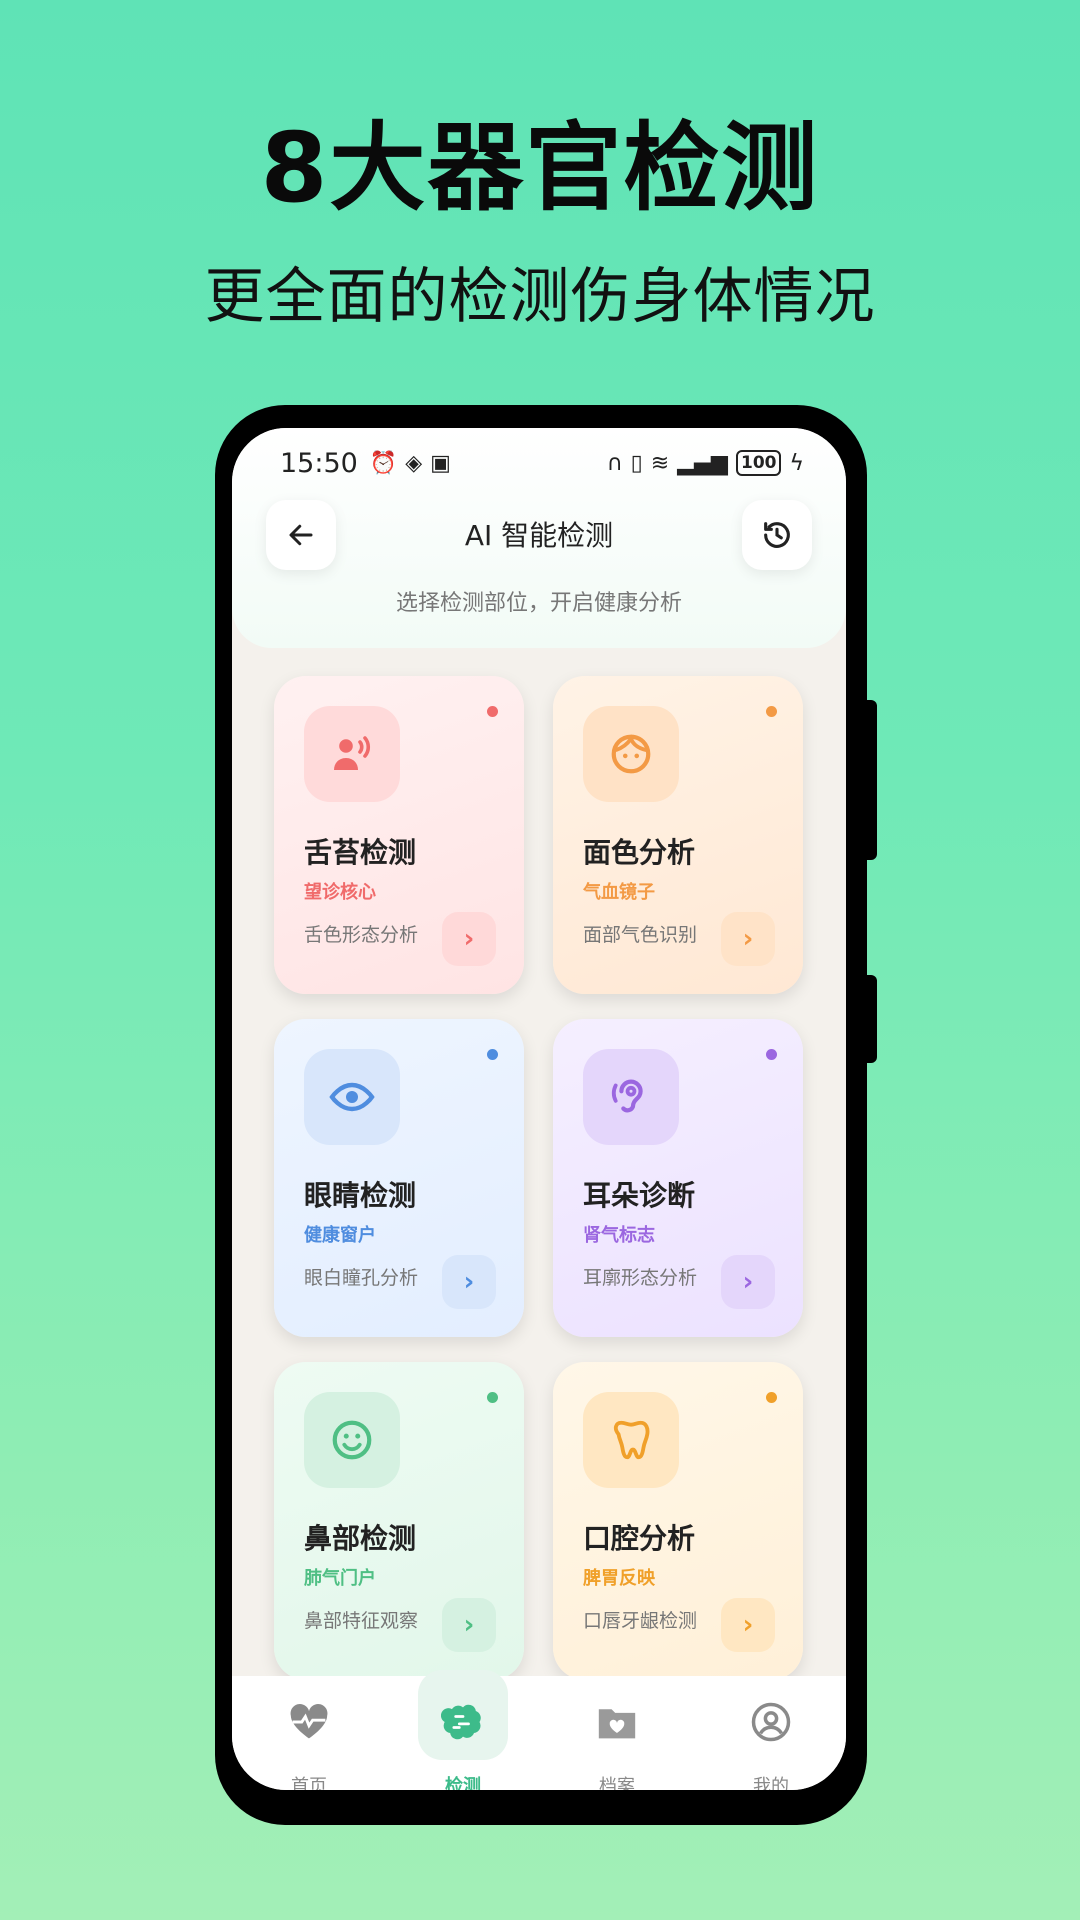 The image size is (1080, 1920). I want to click on history-button, so click(777, 535).